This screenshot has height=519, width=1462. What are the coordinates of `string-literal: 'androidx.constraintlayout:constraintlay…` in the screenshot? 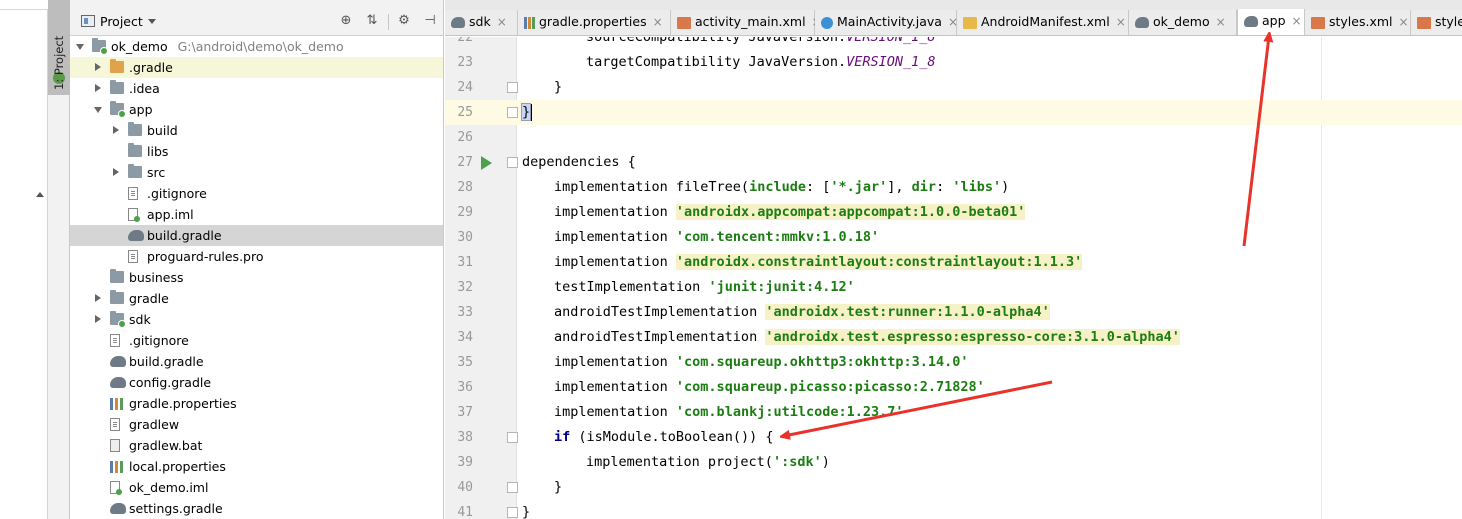 It's located at (879, 262).